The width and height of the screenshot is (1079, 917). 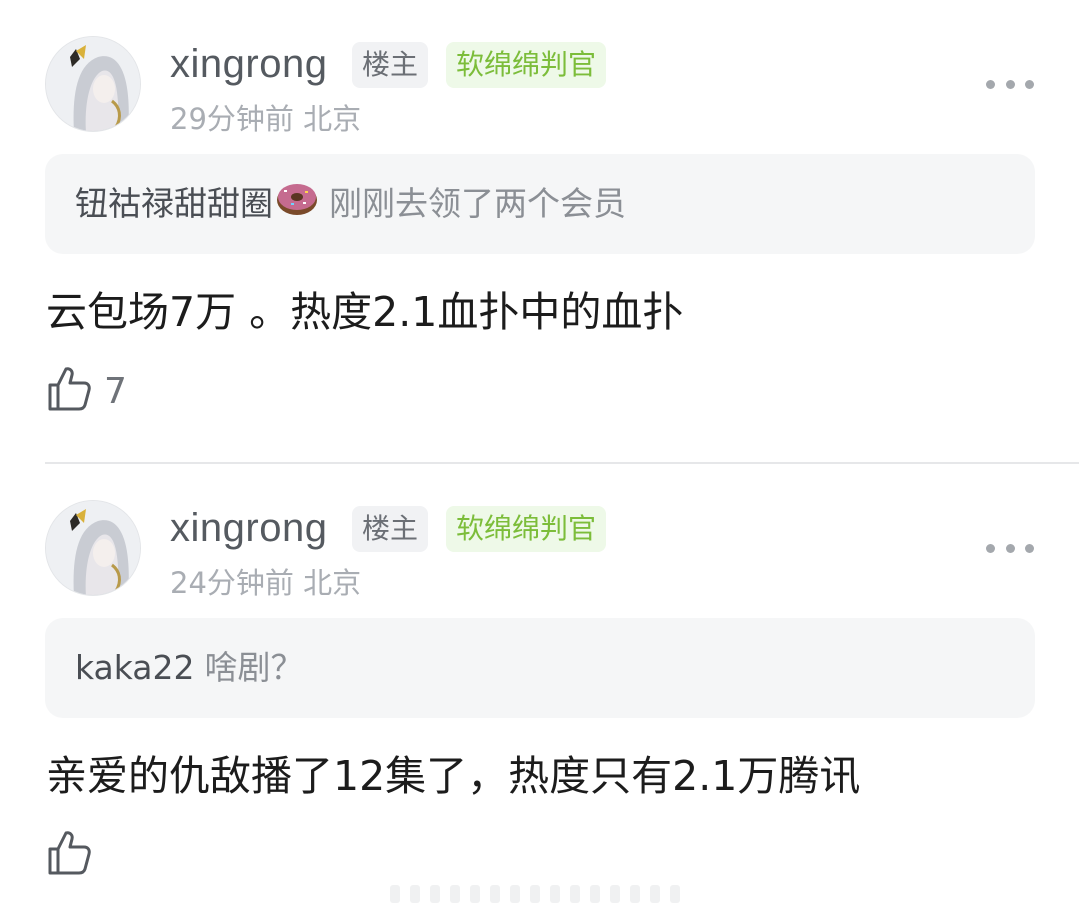 What do you see at coordinates (562, 463) in the screenshot?
I see `divider` at bounding box center [562, 463].